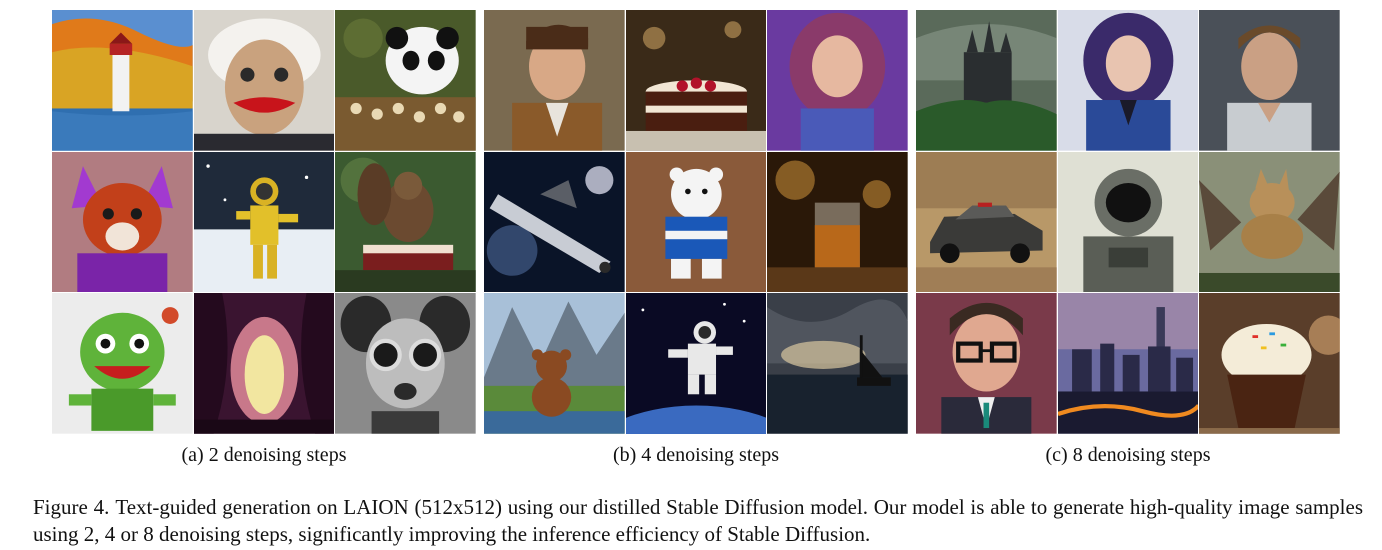 Image resolution: width=1382 pixels, height=550 pixels. What do you see at coordinates (264, 363) in the screenshot?
I see `tile-purple-forest-cave` at bounding box center [264, 363].